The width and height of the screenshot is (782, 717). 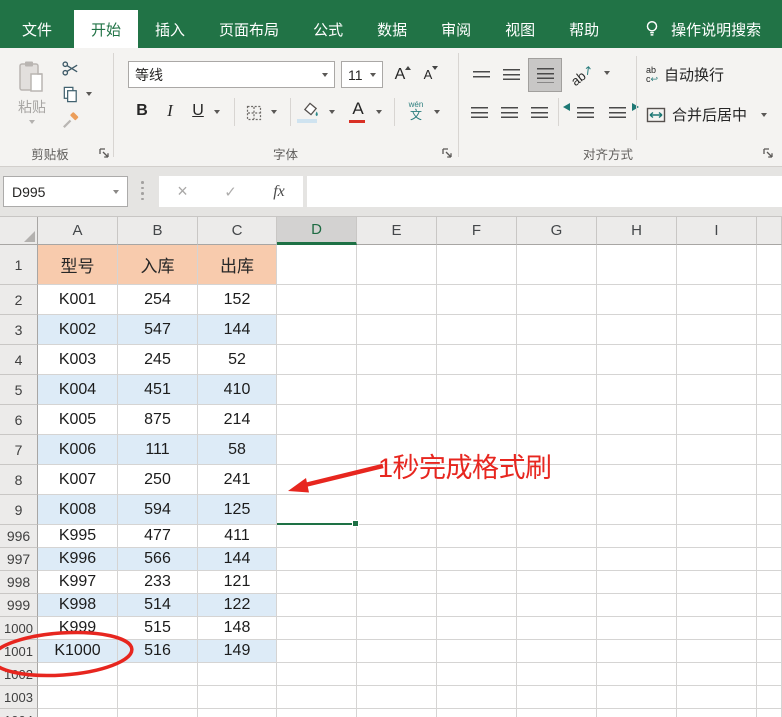 What do you see at coordinates (158, 559) in the screenshot?
I see `cell-B997: 566` at bounding box center [158, 559].